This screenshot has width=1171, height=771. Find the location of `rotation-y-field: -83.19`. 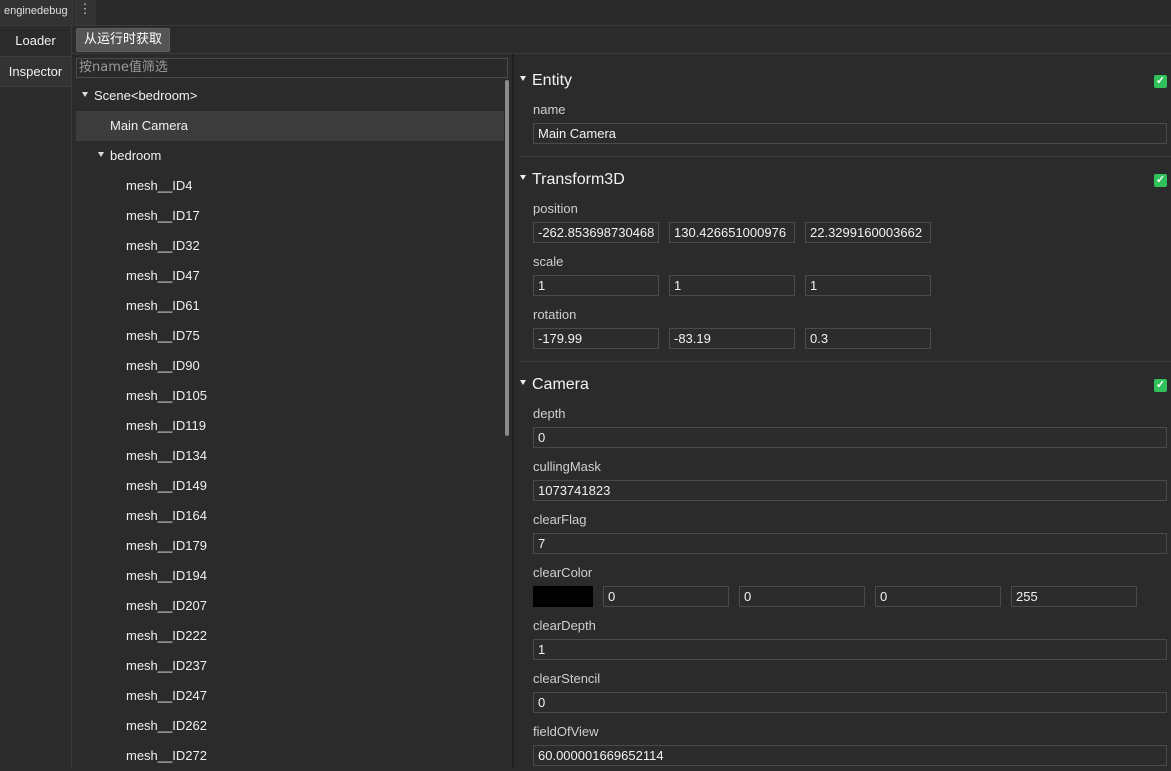

rotation-y-field: -83.19 is located at coordinates (732, 338).